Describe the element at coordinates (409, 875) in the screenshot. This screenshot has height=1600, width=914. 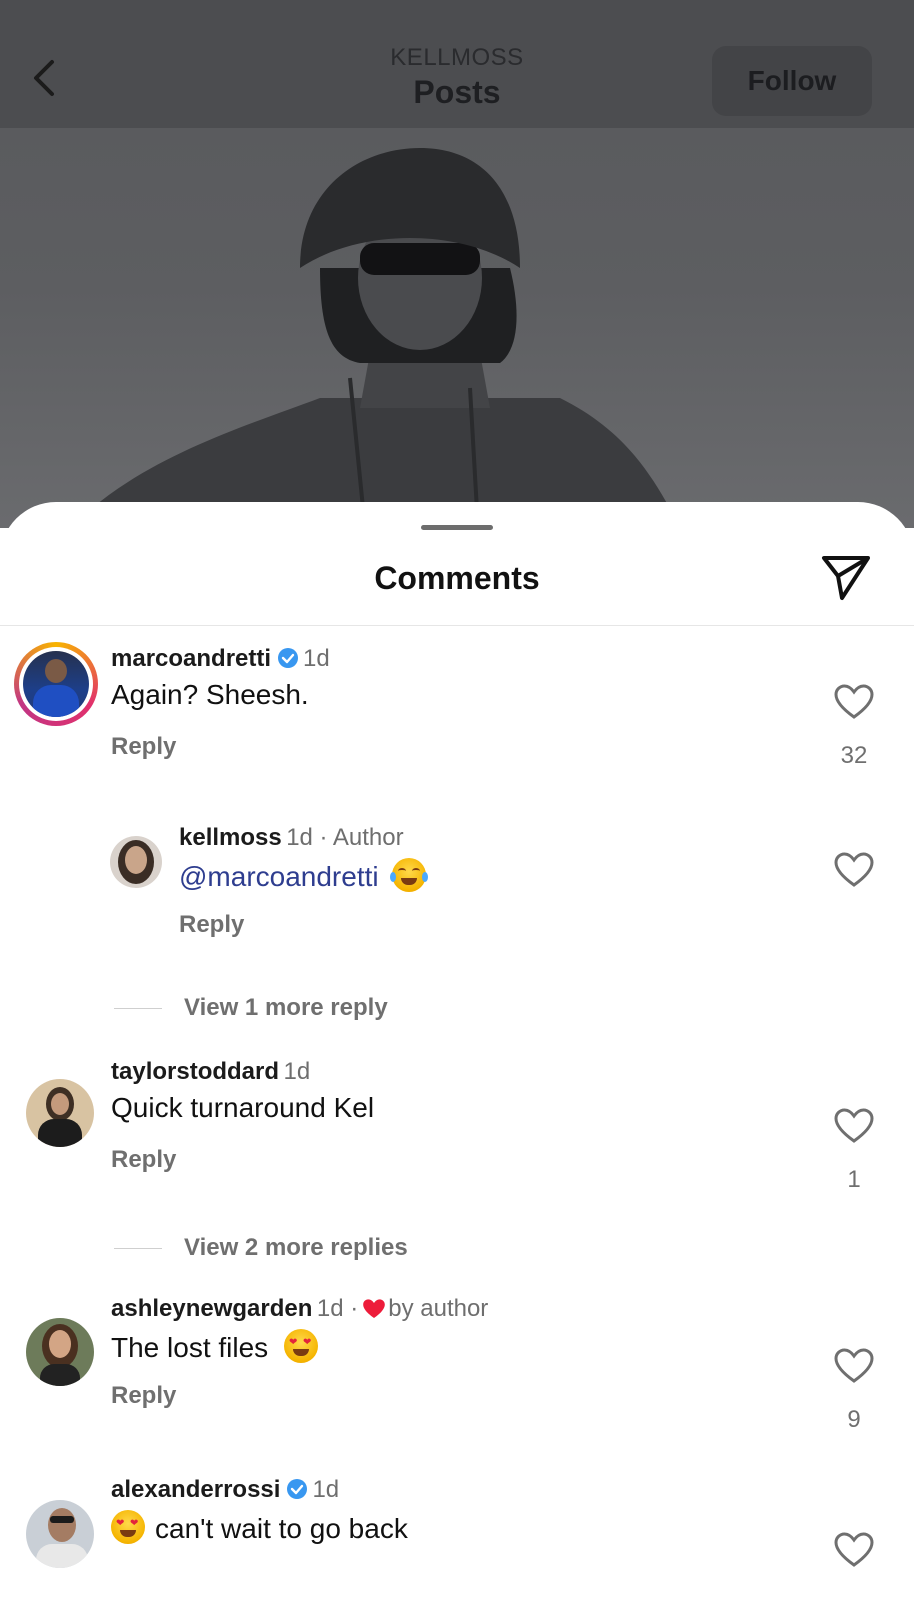
I see `face-with-tears-of-joy-icon` at that location.